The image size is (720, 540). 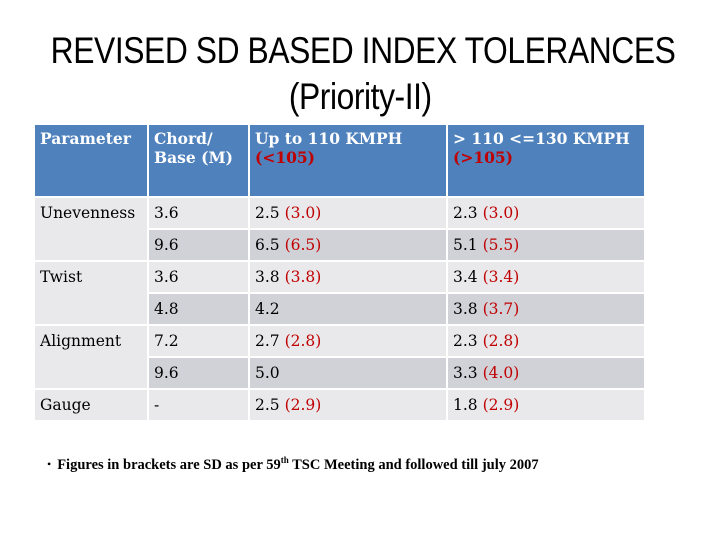 What do you see at coordinates (198, 405) in the screenshot?
I see `cell-chord: -` at bounding box center [198, 405].